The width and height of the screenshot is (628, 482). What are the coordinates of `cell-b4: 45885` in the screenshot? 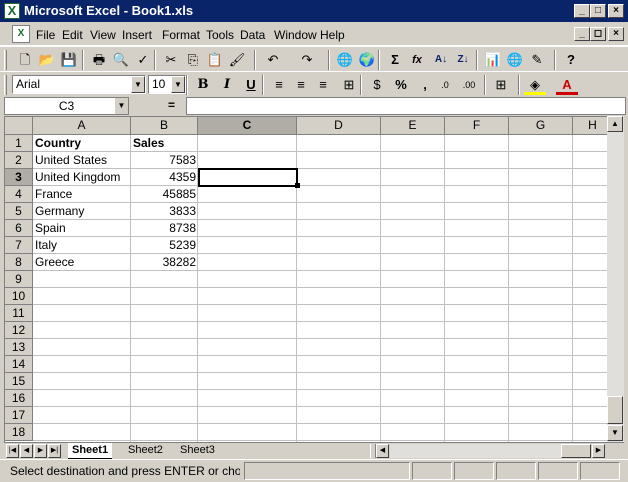 It's located at (164, 194).